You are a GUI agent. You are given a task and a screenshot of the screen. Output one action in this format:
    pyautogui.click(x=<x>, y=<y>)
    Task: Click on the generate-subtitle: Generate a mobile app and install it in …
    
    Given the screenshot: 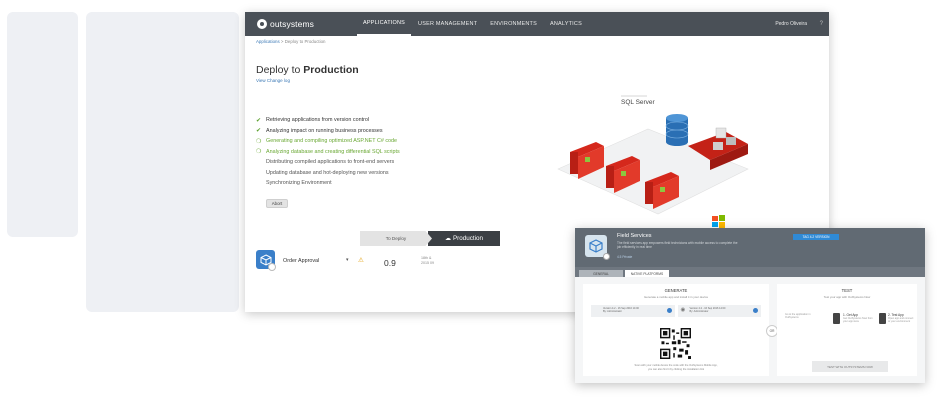 What is the action you would take?
    pyautogui.click(x=676, y=297)
    